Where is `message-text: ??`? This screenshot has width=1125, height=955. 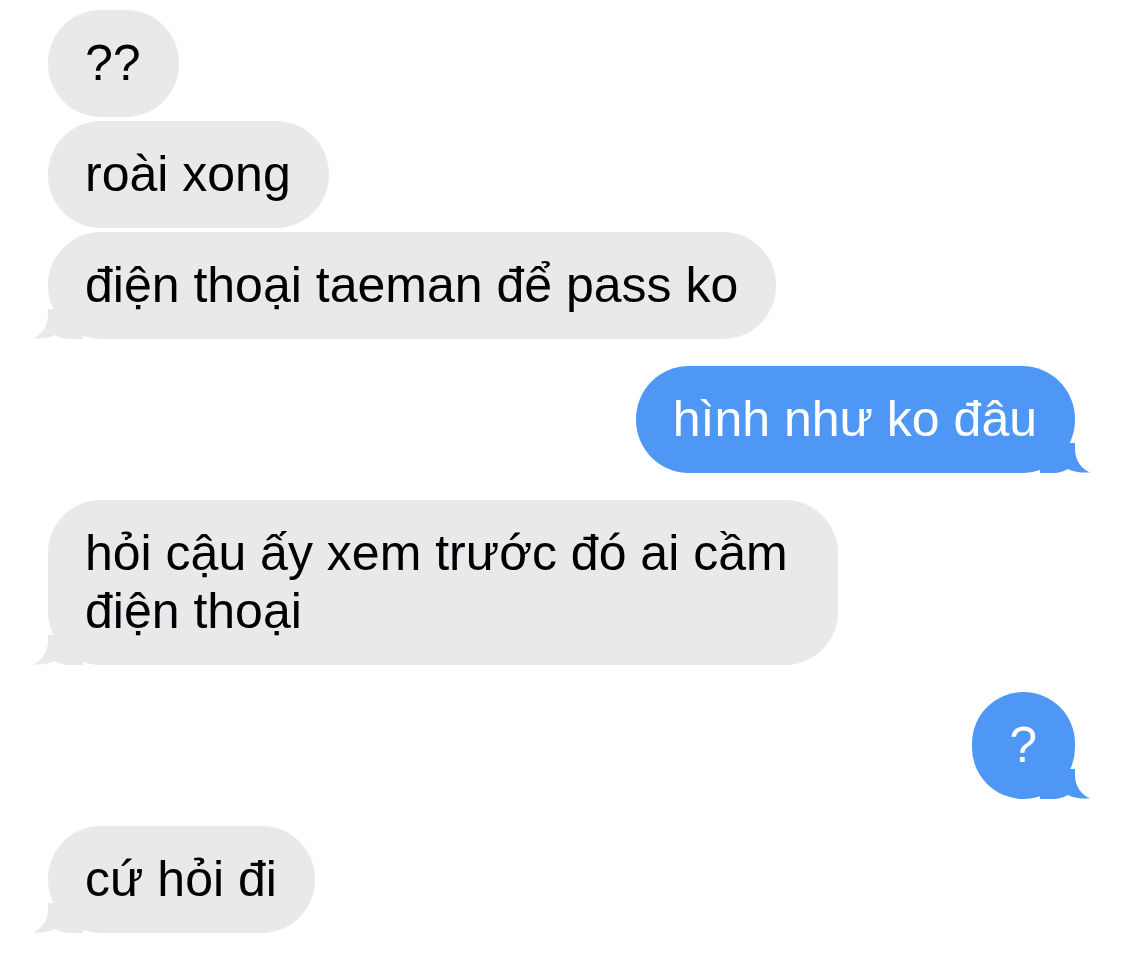
message-text: ?? is located at coordinates (113, 63).